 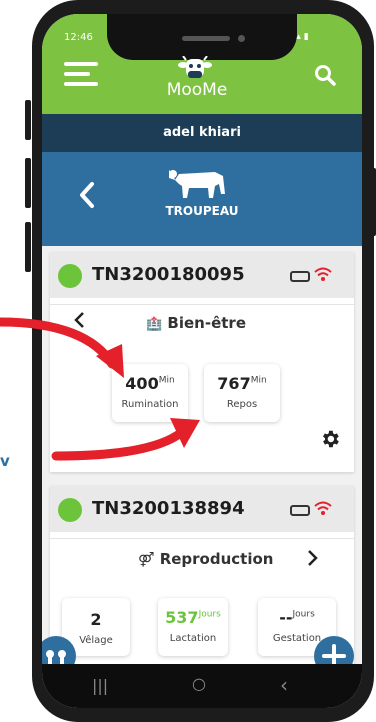 What do you see at coordinates (100, 389) in the screenshot?
I see `annotation-arrows` at bounding box center [100, 389].